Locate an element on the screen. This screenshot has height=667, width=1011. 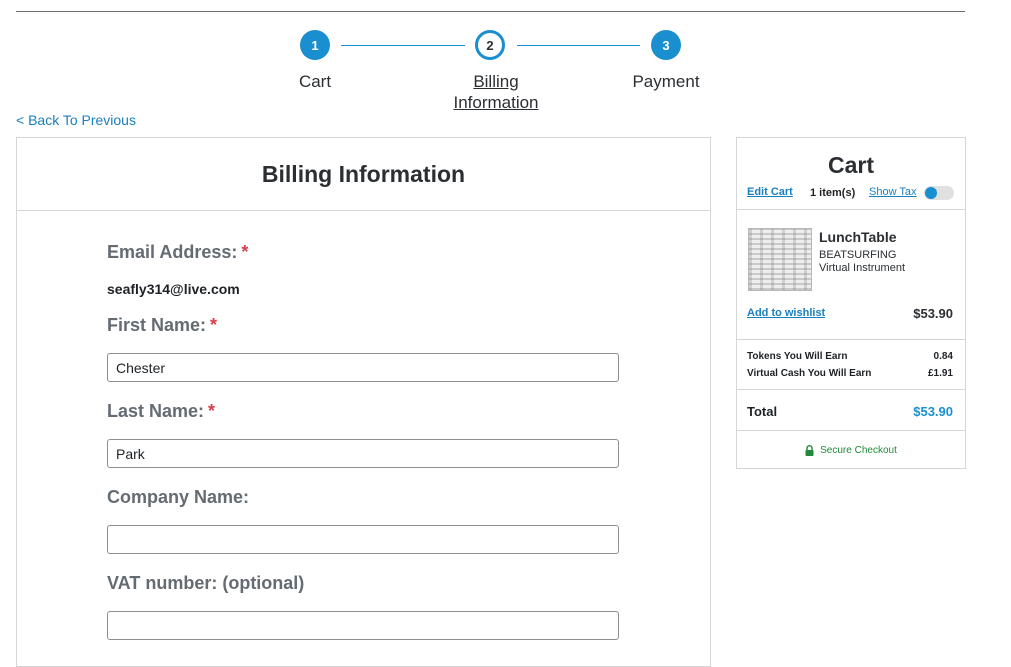
email-value: seafly314@live.com is located at coordinates (173, 289).